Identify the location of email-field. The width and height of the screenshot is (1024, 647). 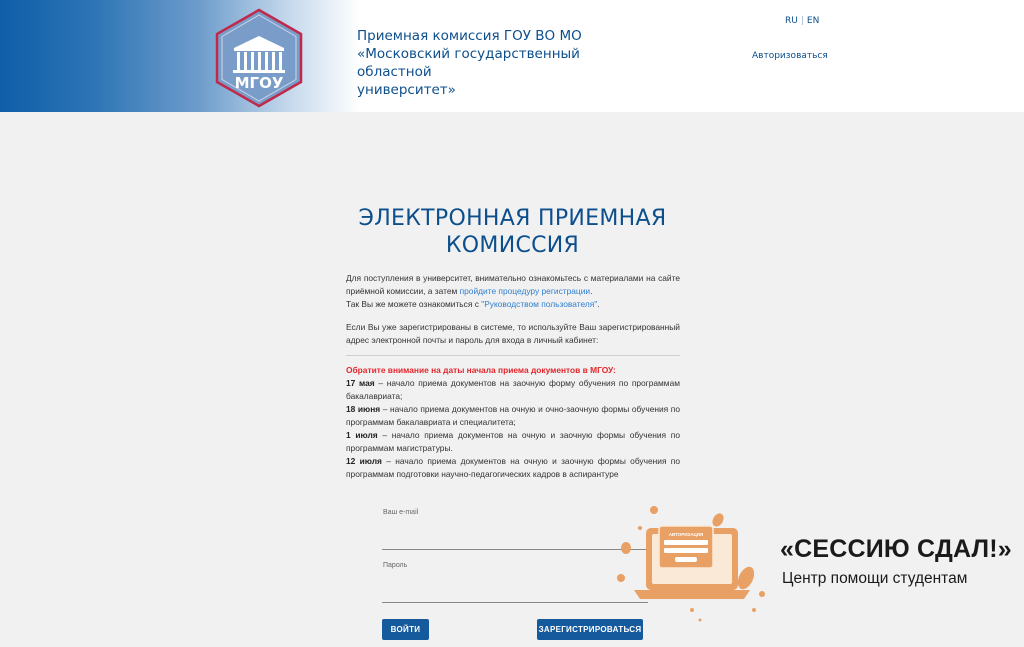
(515, 536).